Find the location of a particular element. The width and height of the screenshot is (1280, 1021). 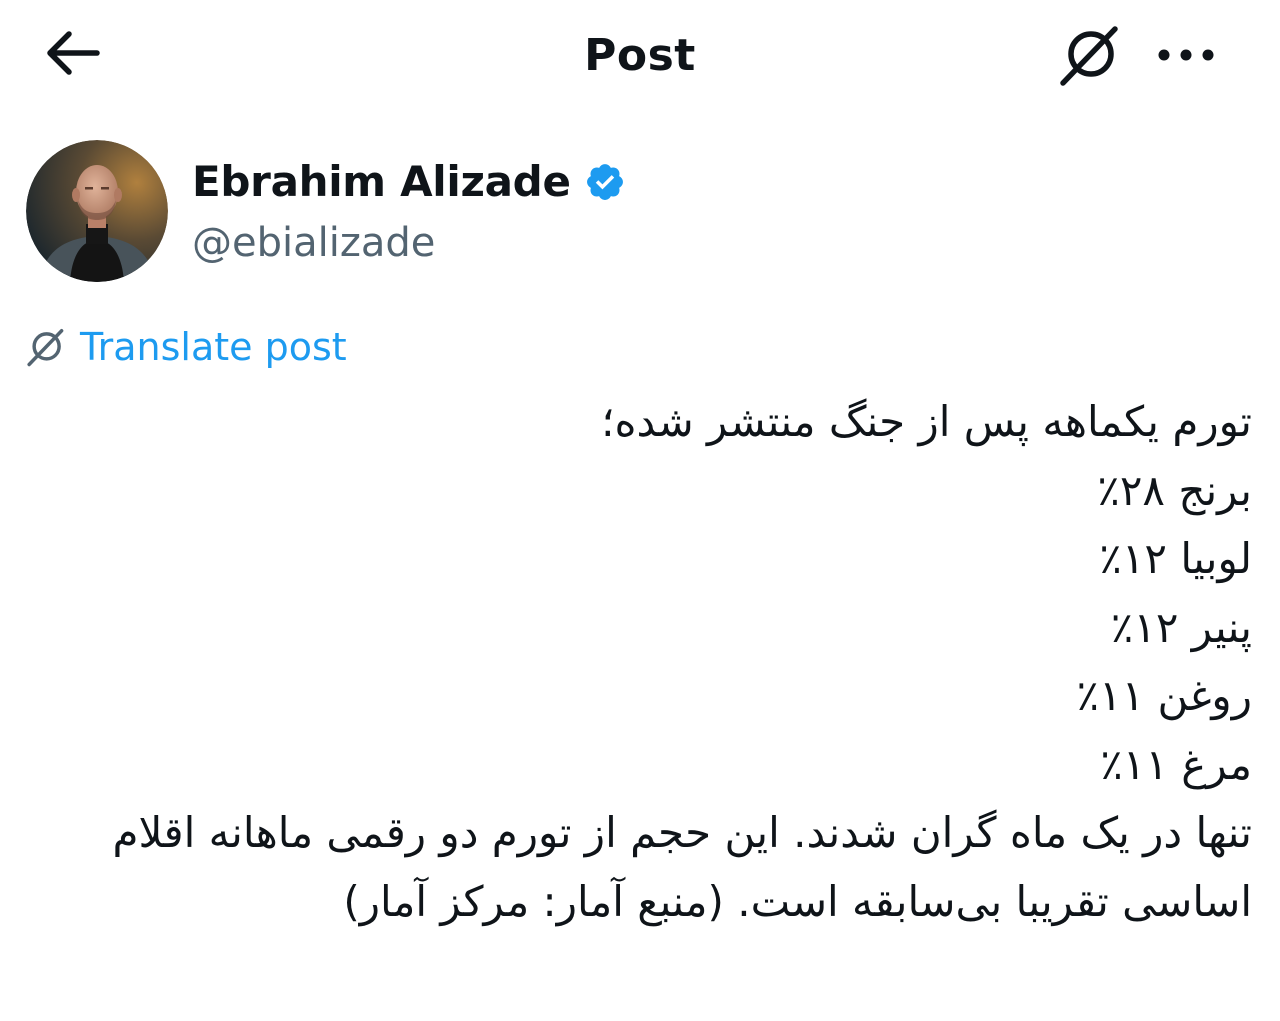

post-line: مرغ ۱۱٪ is located at coordinates (1176, 764).